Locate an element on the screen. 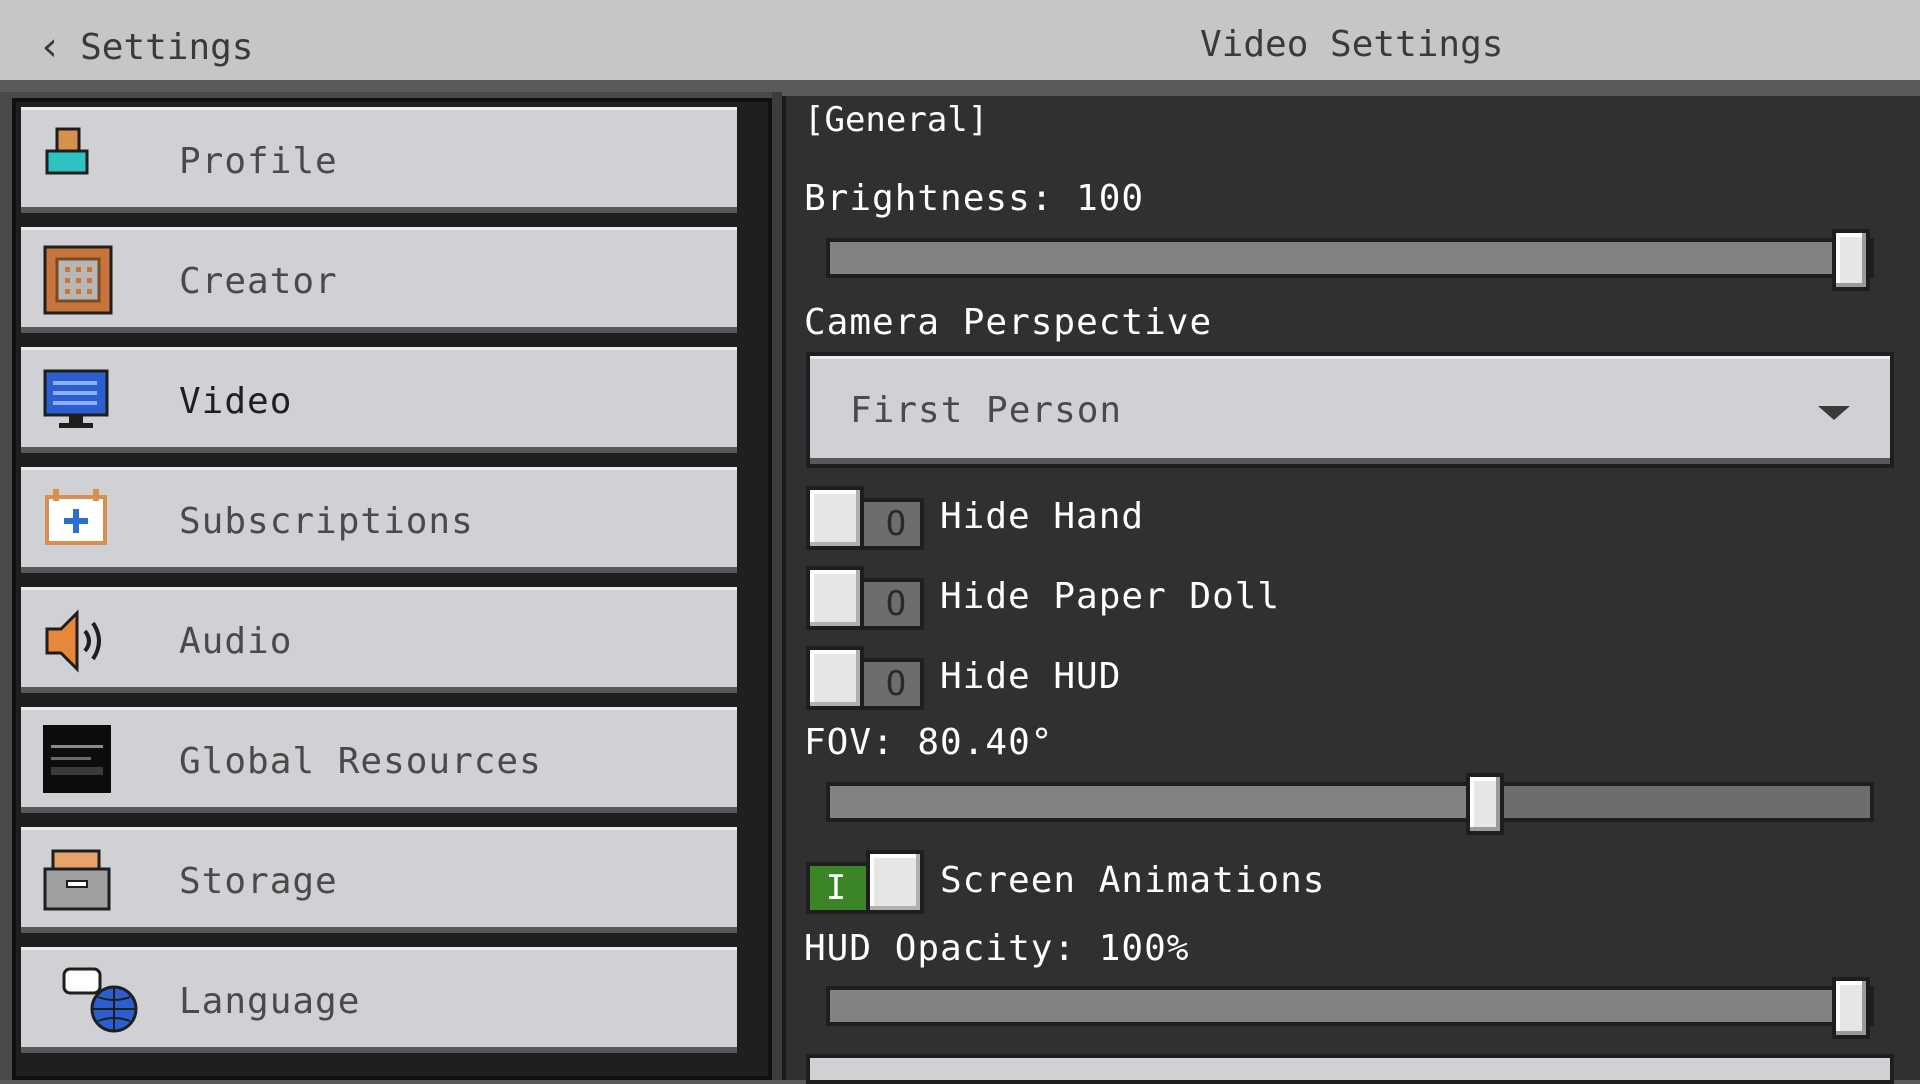  brightness-slider-fill is located at coordinates (1350, 258).